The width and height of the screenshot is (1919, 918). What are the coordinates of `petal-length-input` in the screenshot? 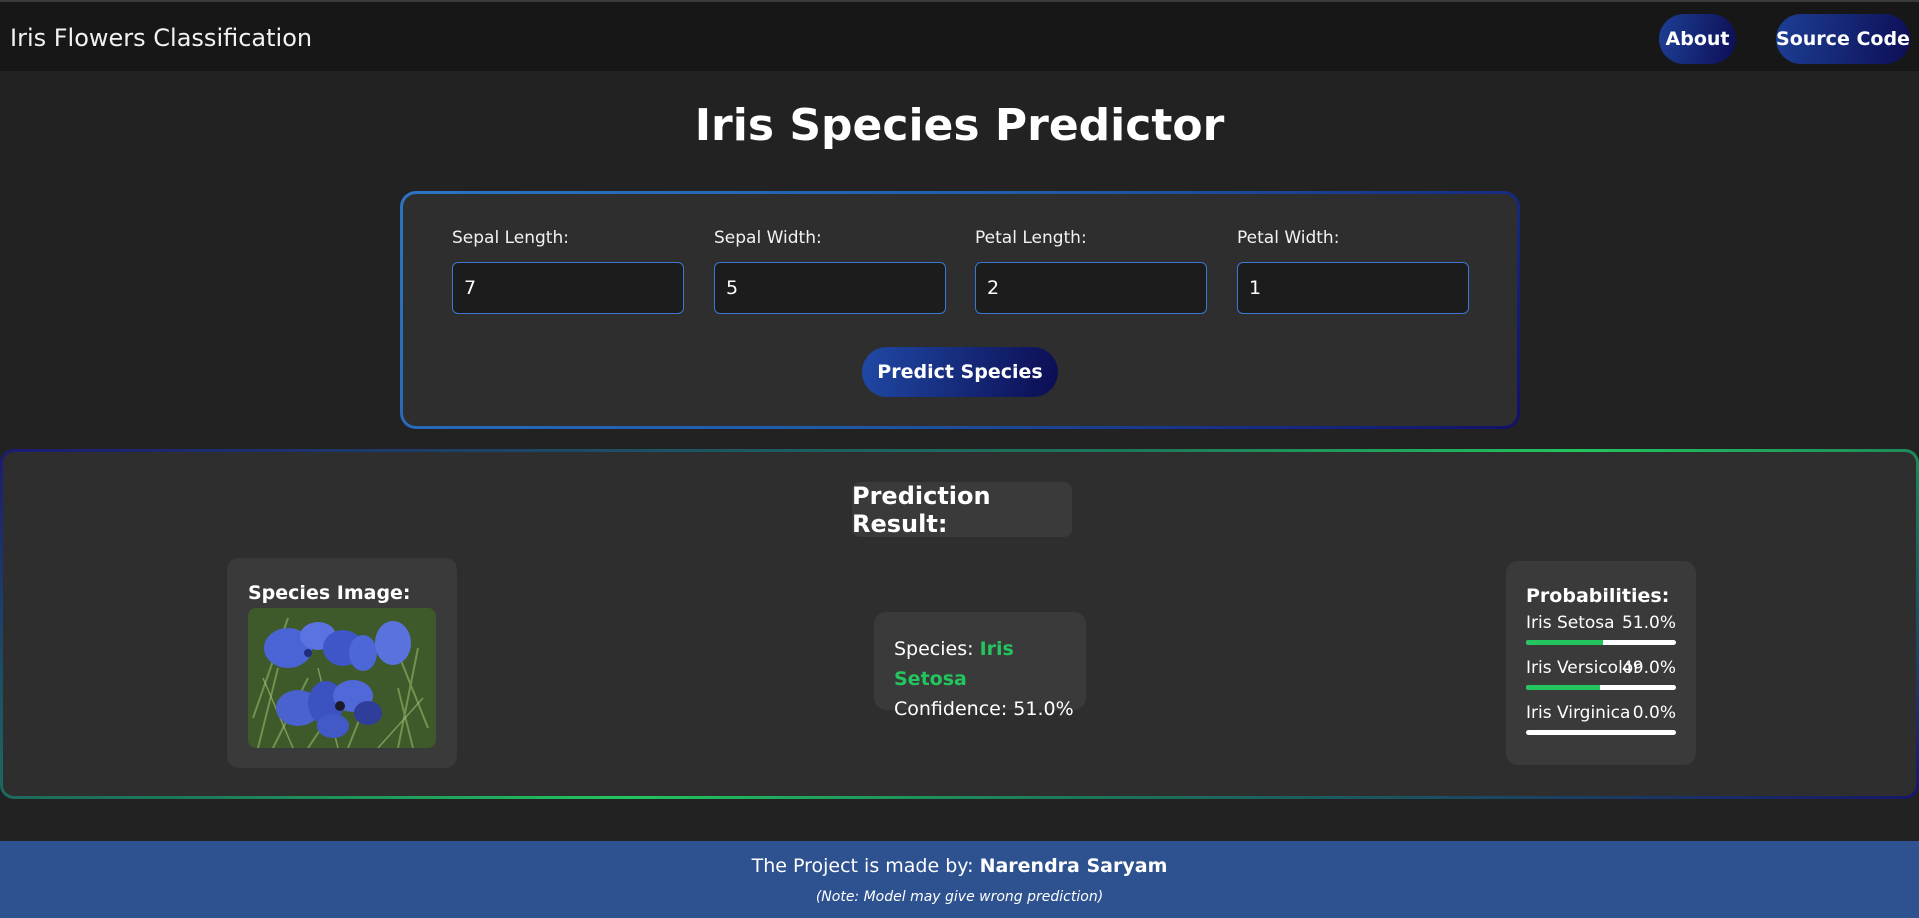 It's located at (1091, 288).